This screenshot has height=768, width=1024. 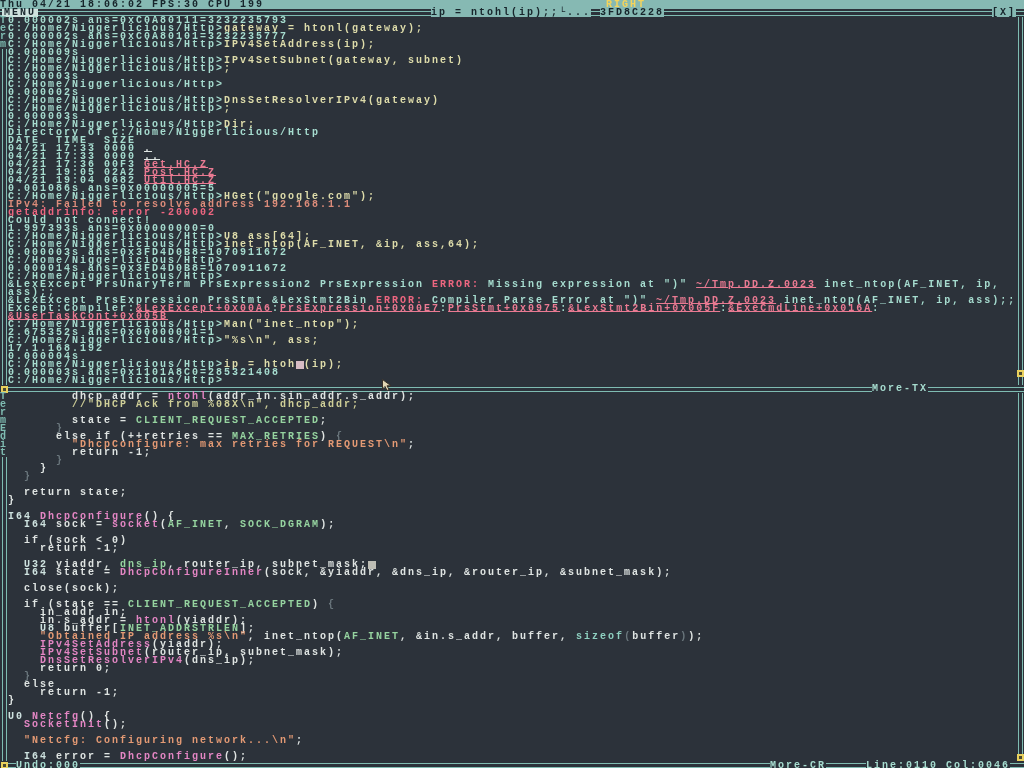 I want to click on pager-status-text: More-CR, so click(x=797, y=764).